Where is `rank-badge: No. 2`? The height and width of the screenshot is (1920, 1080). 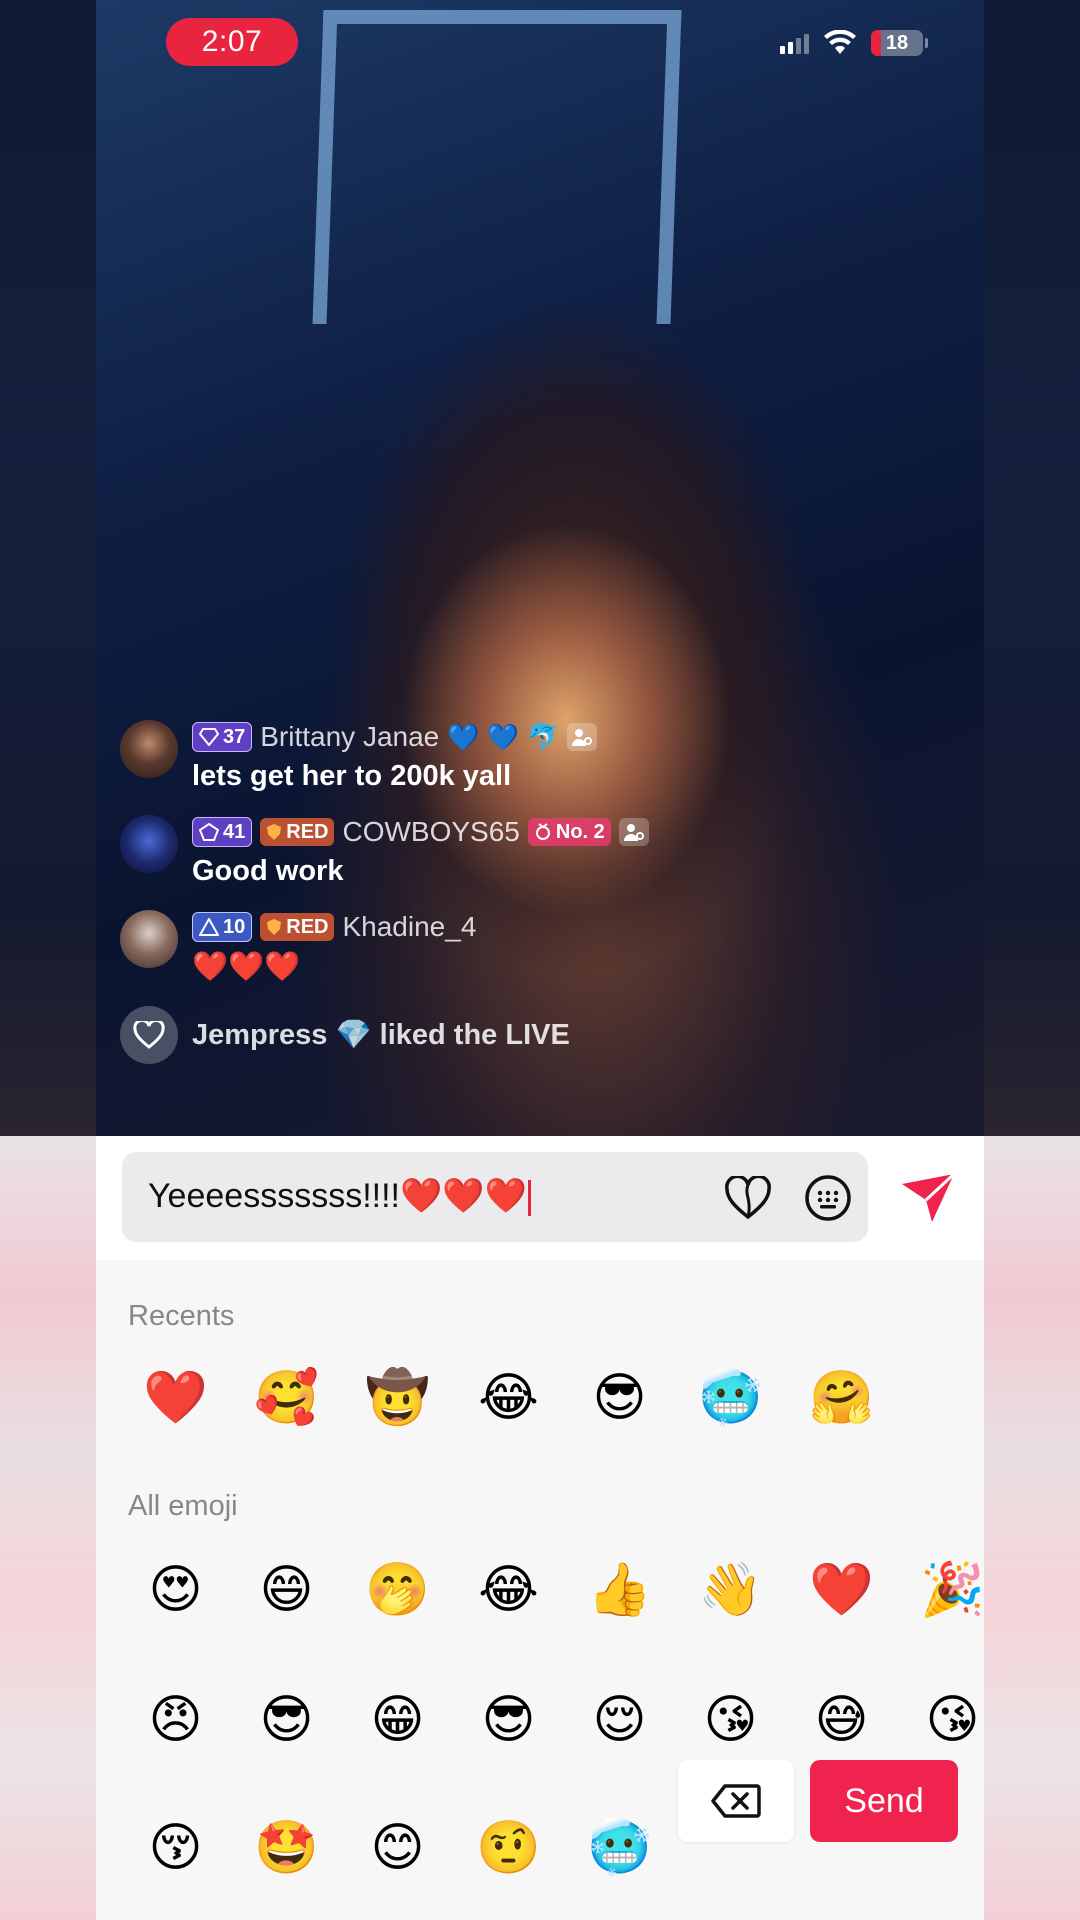
rank-badge: No. 2 is located at coordinates (569, 832).